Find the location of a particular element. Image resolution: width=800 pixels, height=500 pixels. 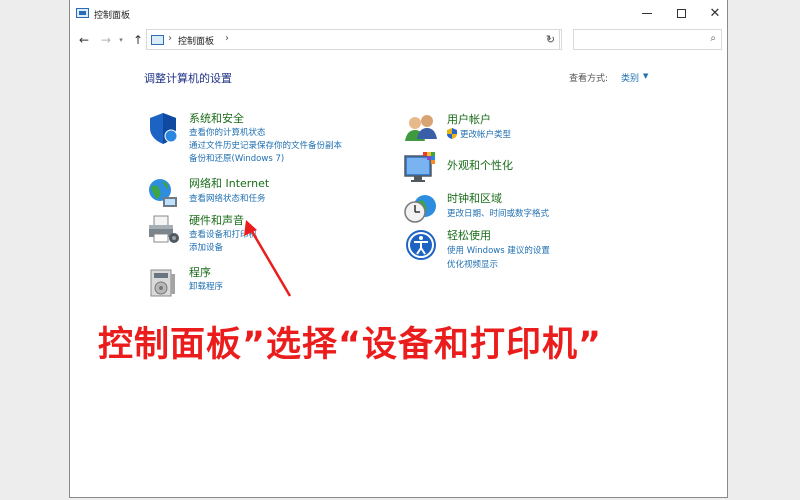

navigation-bar: ← → ▾ ↑ › 控制面板 › ⌄ ↻ ⌕ is located at coordinates (398, 40).